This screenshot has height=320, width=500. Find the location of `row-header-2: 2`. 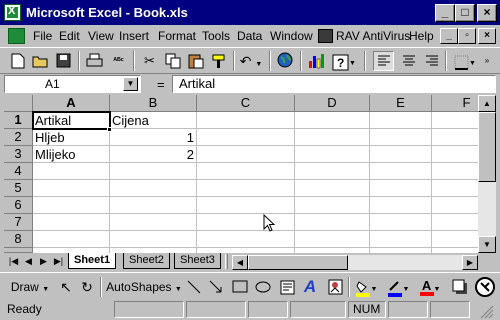

row-header-2: 2 is located at coordinates (18, 137).